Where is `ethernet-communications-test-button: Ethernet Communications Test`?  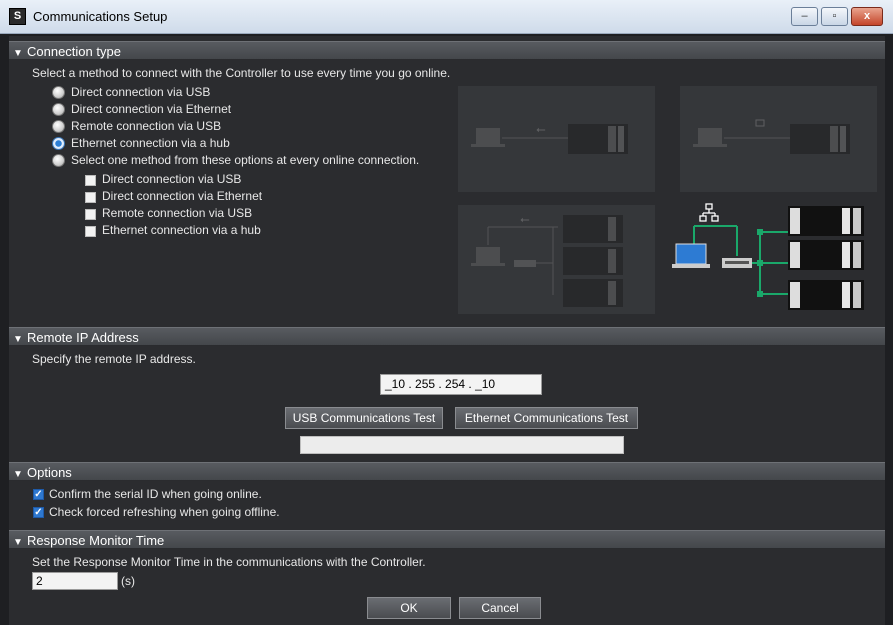 ethernet-communications-test-button: Ethernet Communications Test is located at coordinates (546, 418).